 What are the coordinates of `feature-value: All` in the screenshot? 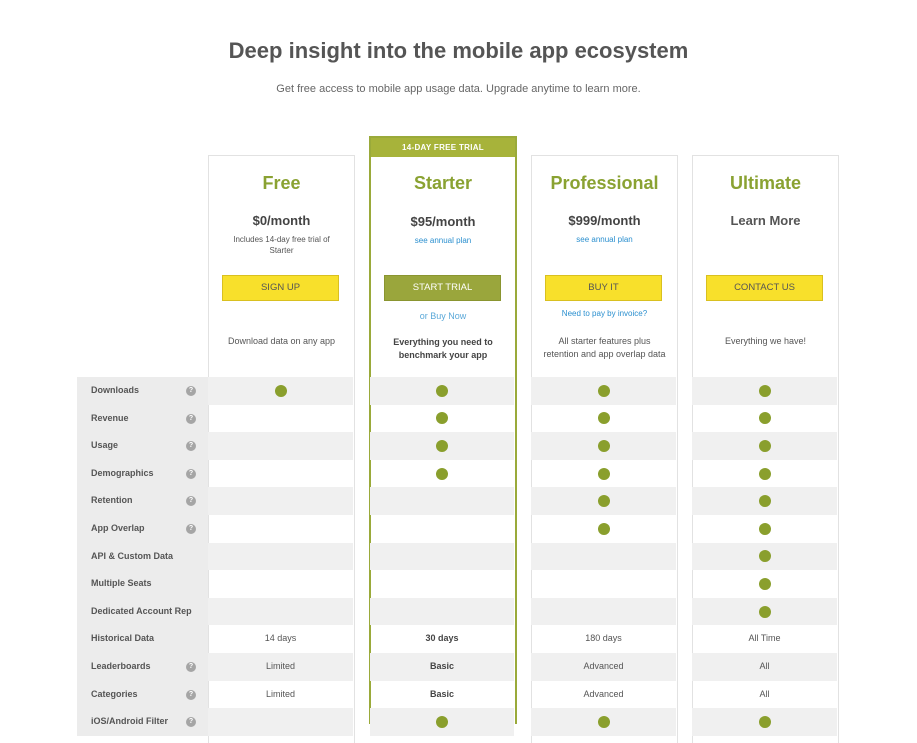 It's located at (764, 693).